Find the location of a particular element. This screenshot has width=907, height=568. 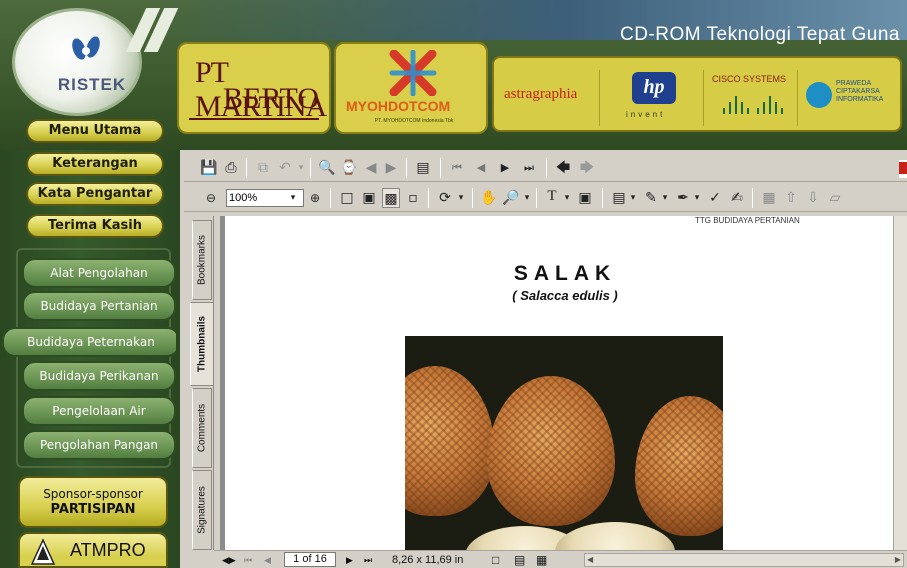

zoom-dropdown-icon: ▾ is located at coordinates (293, 198).